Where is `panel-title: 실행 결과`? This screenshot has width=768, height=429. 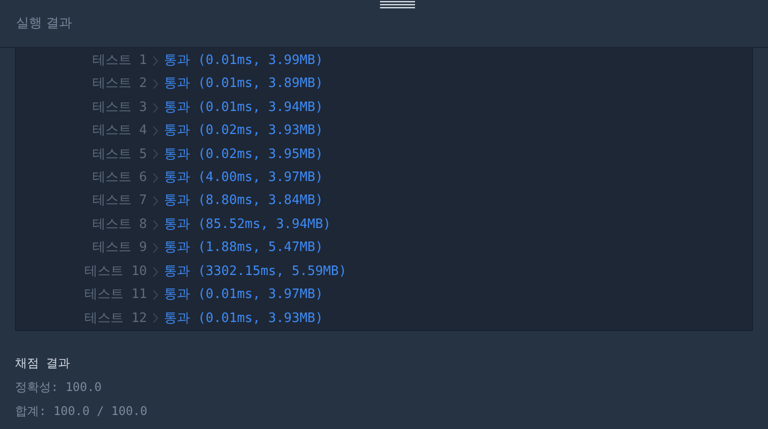 panel-title: 실행 결과 is located at coordinates (44, 23).